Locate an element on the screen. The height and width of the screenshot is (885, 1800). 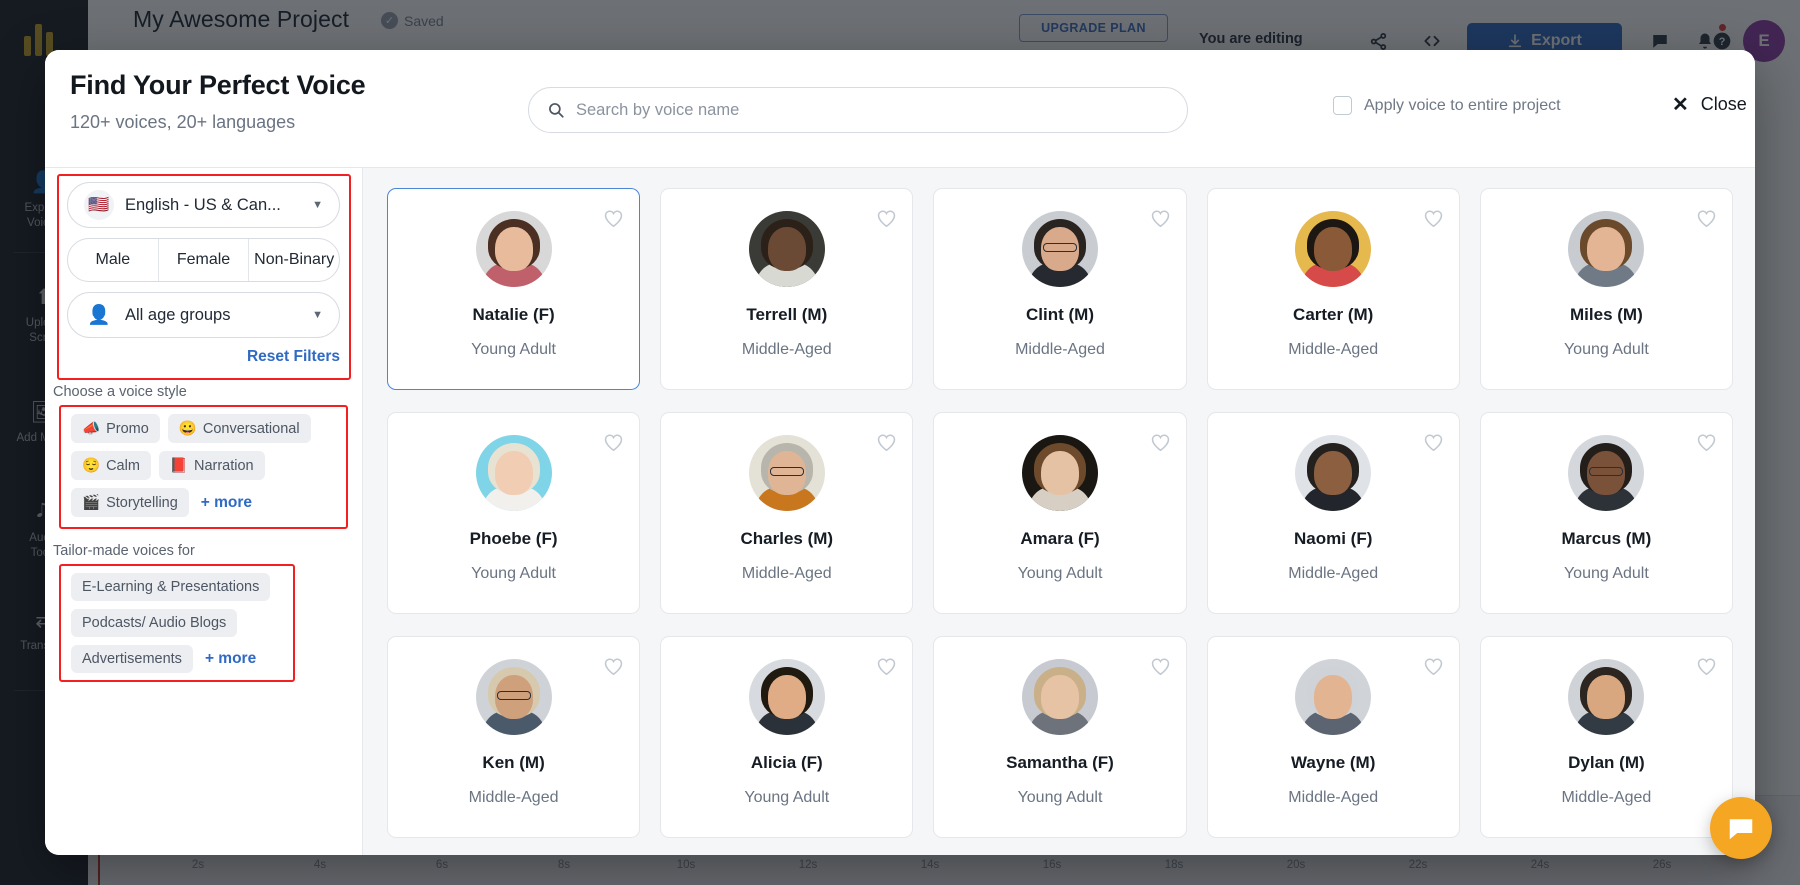
voice-style-tag: 📕 Narration is located at coordinates (211, 465).